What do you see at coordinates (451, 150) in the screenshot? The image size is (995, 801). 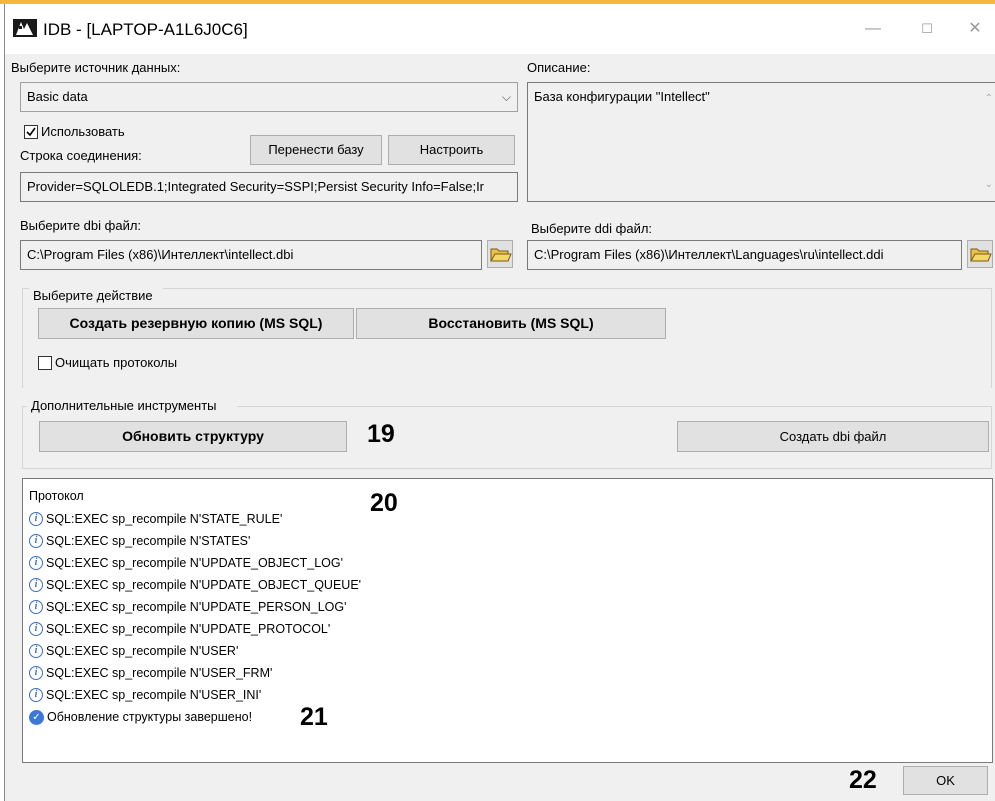 I see `configure-button: Настроить` at bounding box center [451, 150].